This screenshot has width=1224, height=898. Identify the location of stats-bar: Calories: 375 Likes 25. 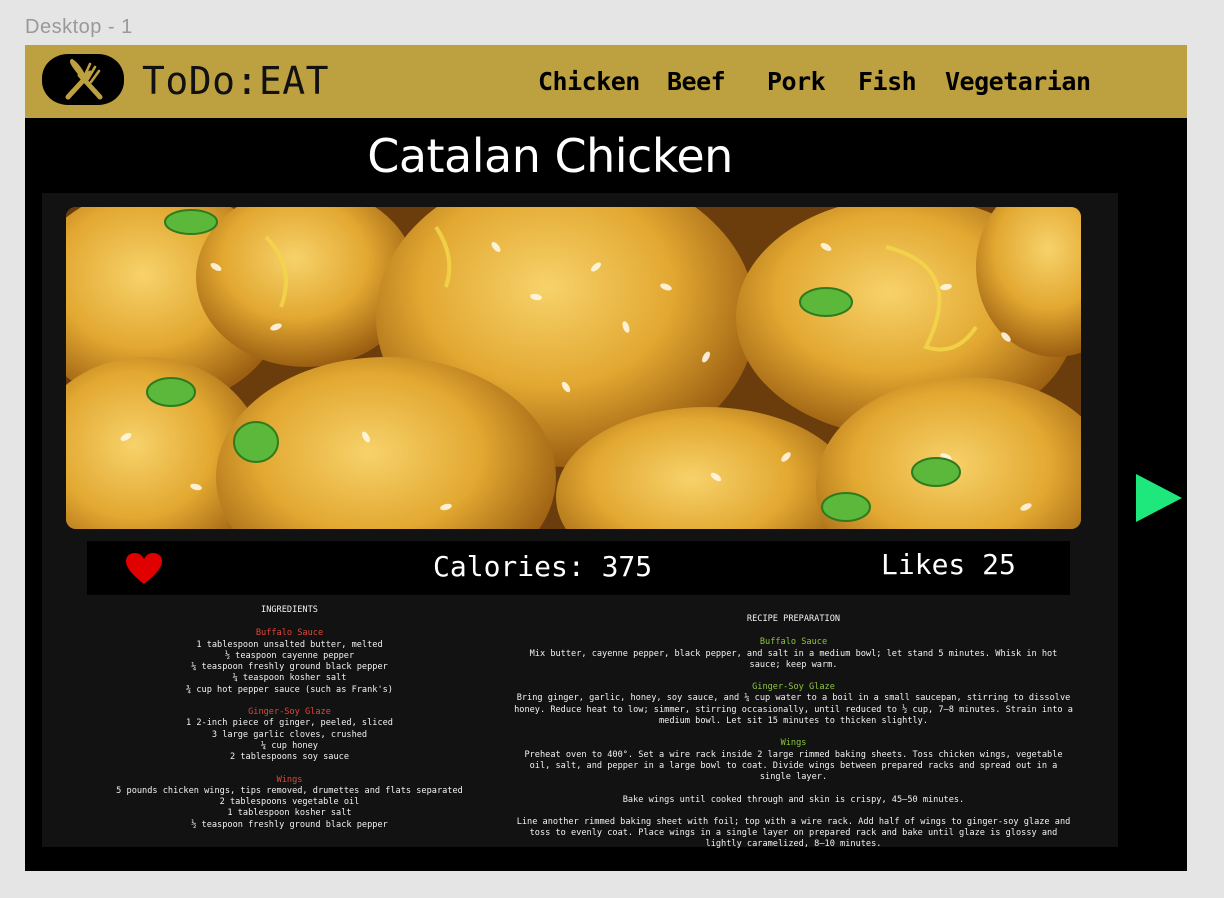
(578, 568).